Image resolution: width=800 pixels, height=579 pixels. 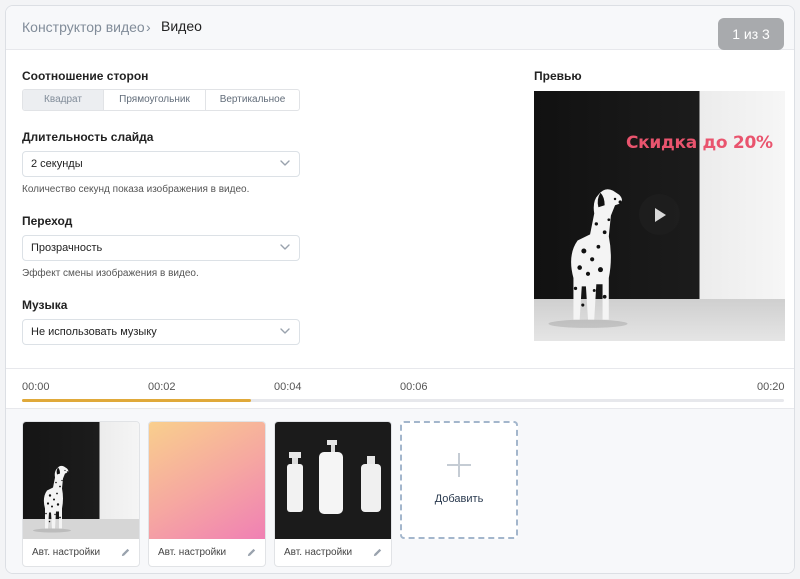 I want to click on slide-duration-select: 2 секунды, so click(x=161, y=164).